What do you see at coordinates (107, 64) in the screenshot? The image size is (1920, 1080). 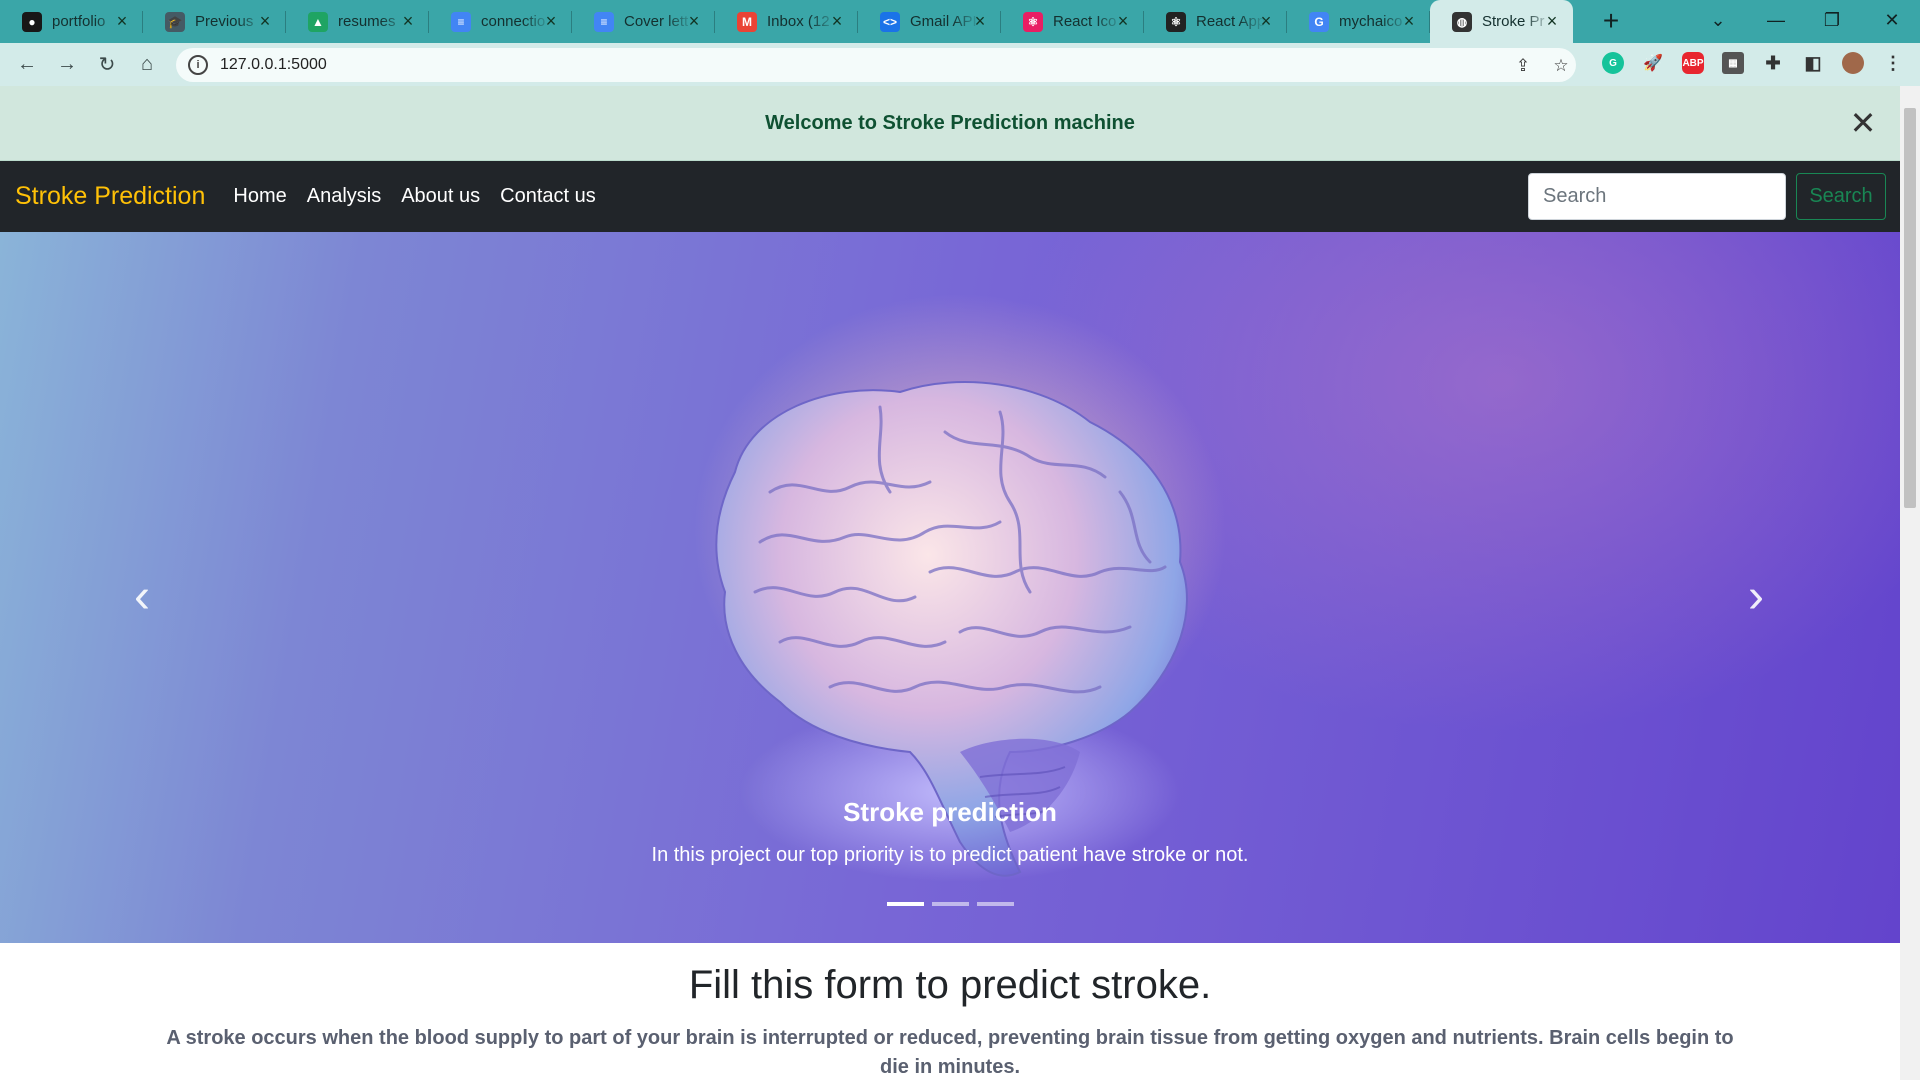 I see `reload-icon: ↻` at bounding box center [107, 64].